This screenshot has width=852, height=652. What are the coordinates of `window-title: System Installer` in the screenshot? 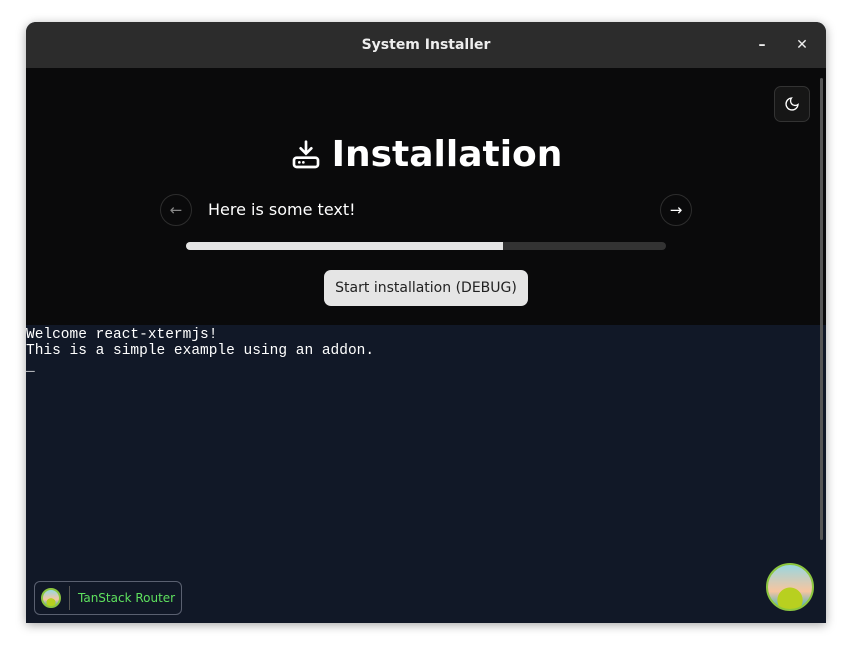 It's located at (426, 45).